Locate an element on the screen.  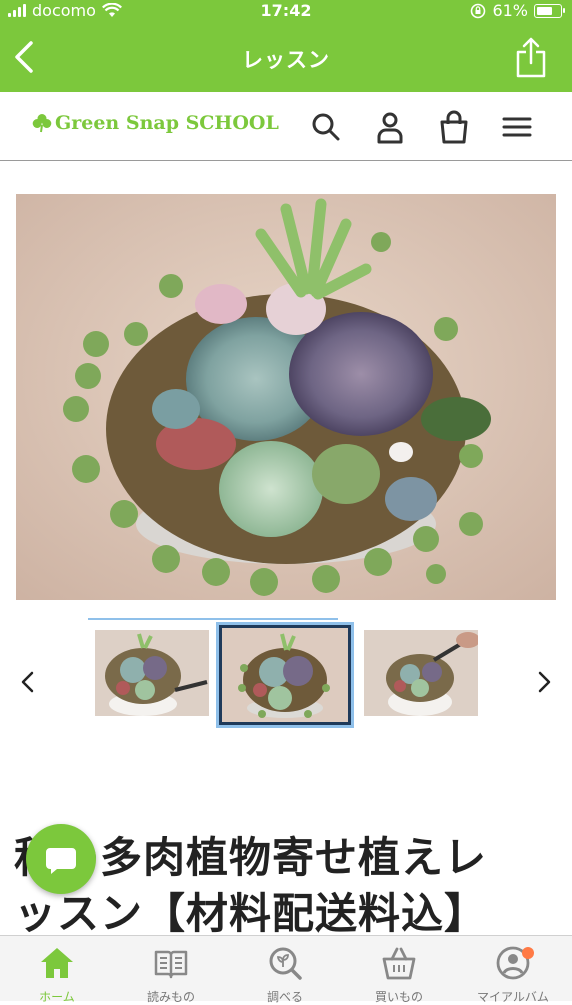
site-header: Green Snap SCHOOL is located at coordinates (286, 126).